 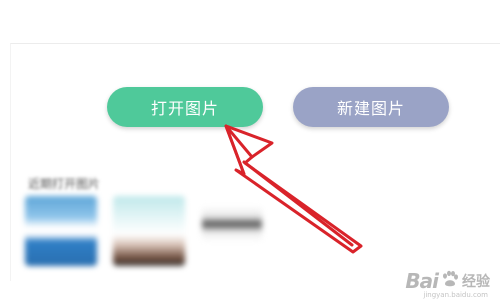 I want to click on watermark-brand: Bai, so click(x=422, y=281).